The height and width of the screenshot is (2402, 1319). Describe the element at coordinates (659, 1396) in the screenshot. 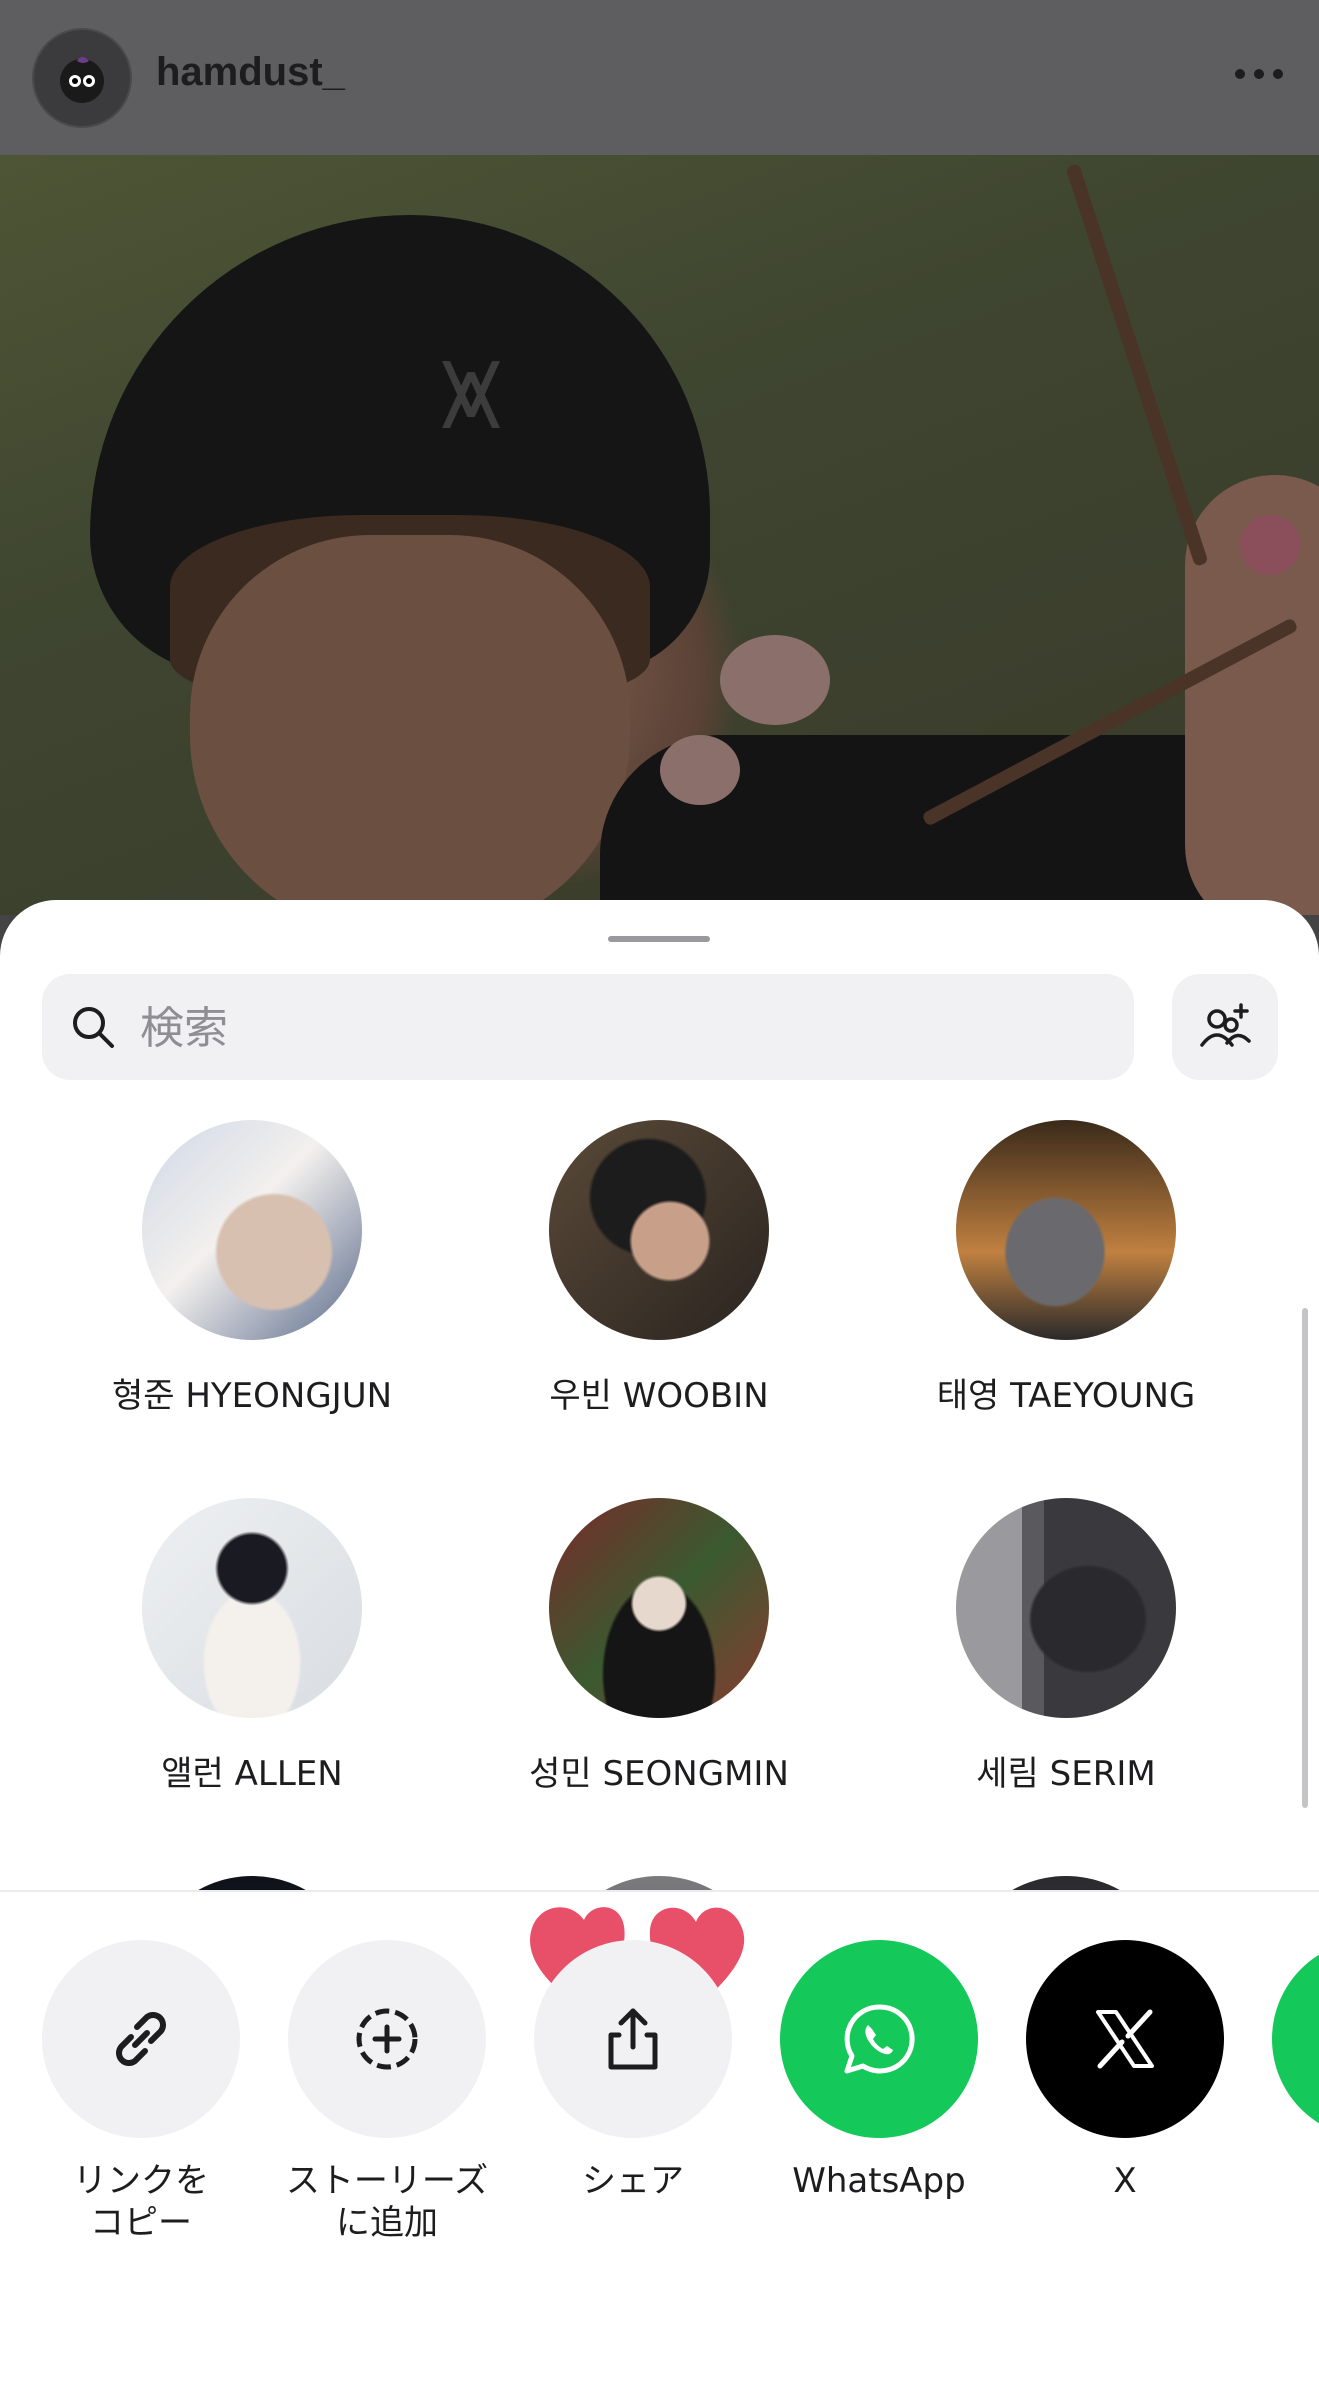

I see `contact-name: 우빈 WOOBIN` at that location.